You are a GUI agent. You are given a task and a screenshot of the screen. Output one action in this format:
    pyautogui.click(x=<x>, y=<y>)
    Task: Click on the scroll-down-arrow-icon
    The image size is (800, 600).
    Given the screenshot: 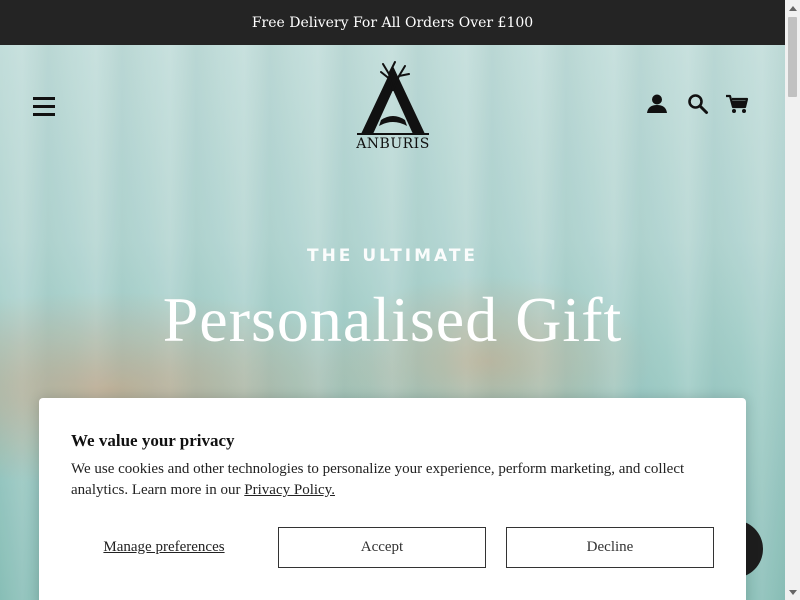 What is the action you would take?
    pyautogui.click(x=792, y=592)
    